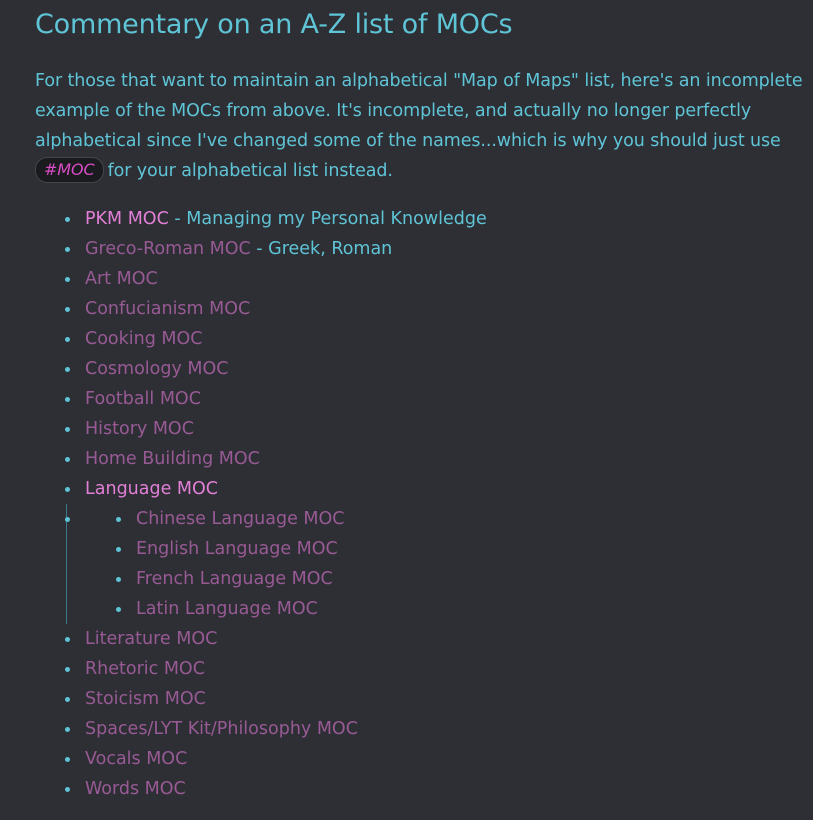 This screenshot has width=813, height=820. What do you see at coordinates (139, 429) in the screenshot?
I see `history-moc-link: History MOC` at bounding box center [139, 429].